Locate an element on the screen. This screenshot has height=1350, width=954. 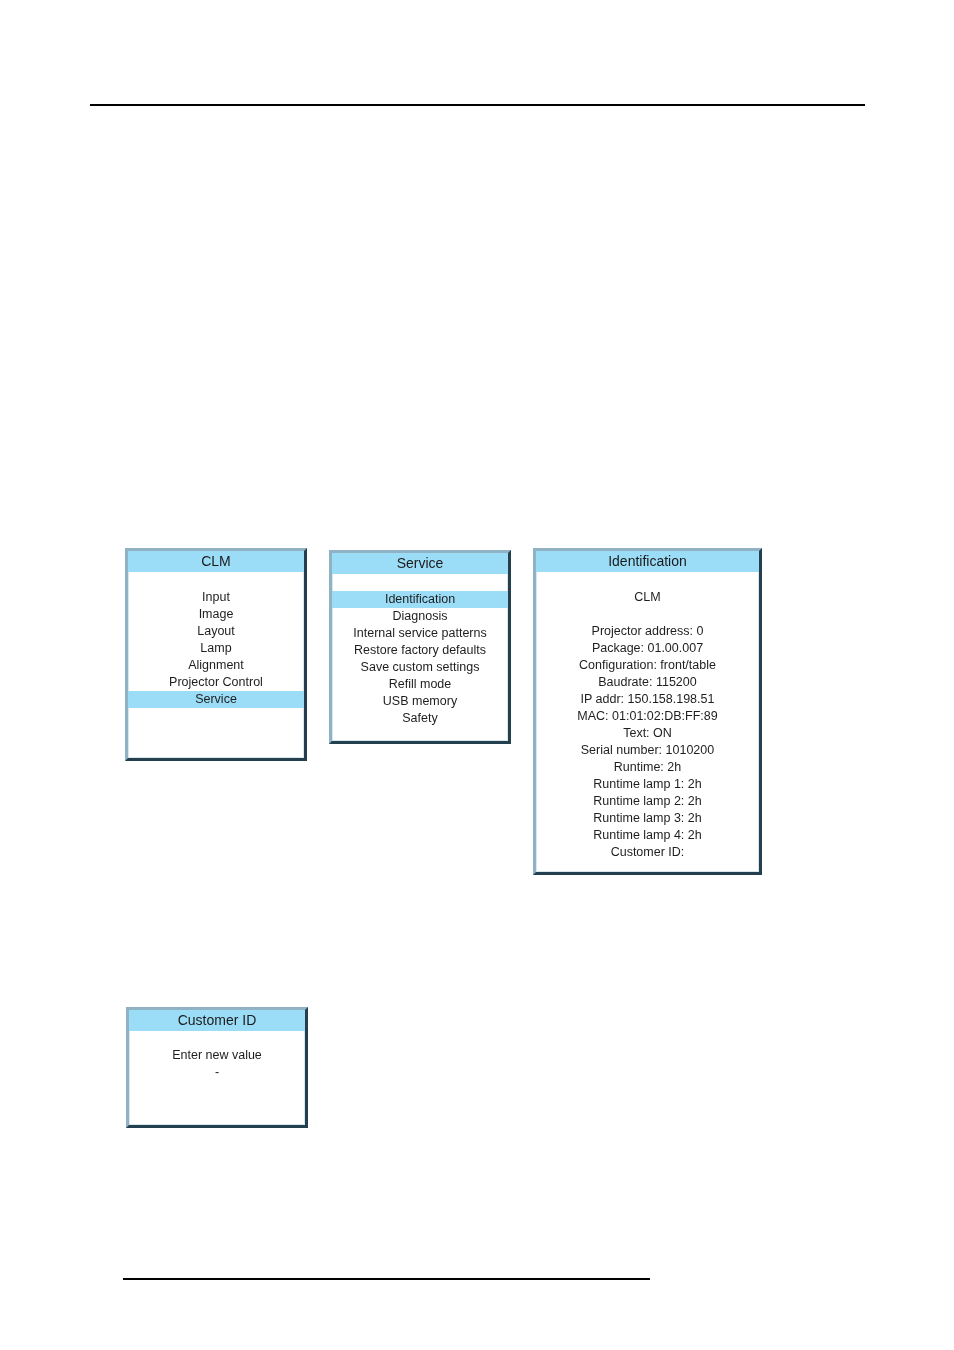
info-line: Runtime: 2h is located at coordinates (647, 767).